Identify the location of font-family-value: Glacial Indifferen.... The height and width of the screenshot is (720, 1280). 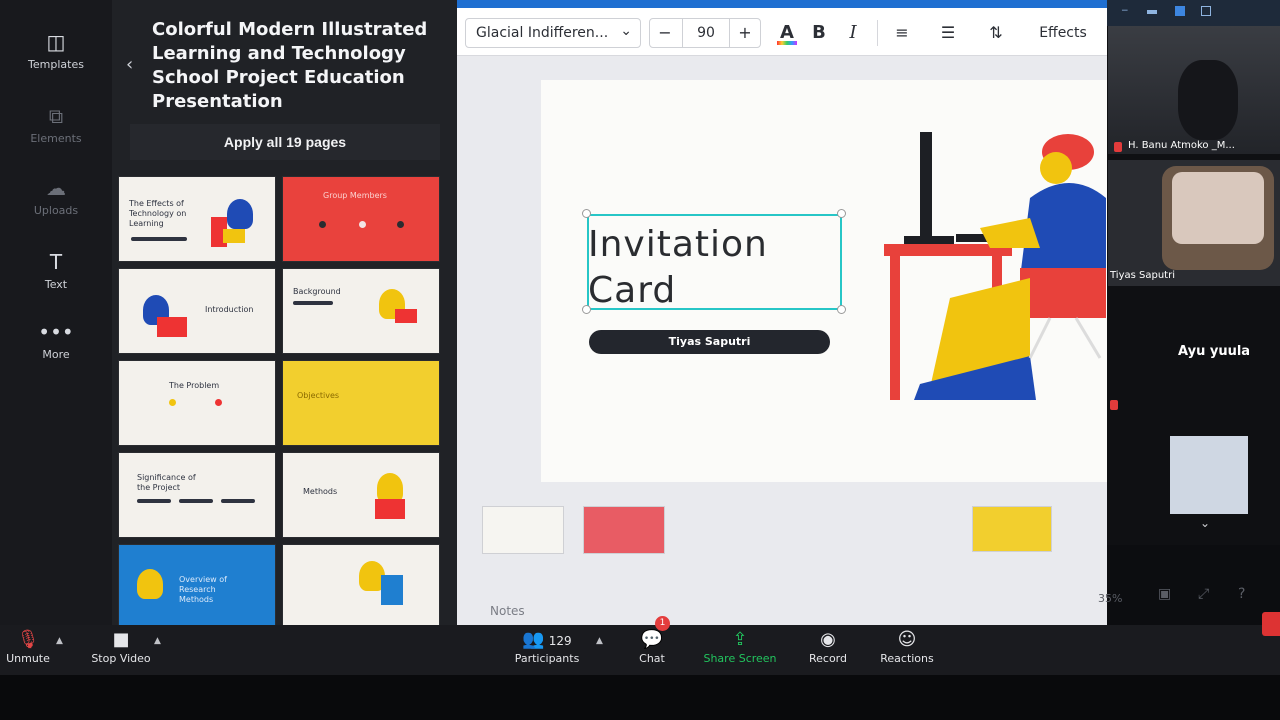
(542, 33).